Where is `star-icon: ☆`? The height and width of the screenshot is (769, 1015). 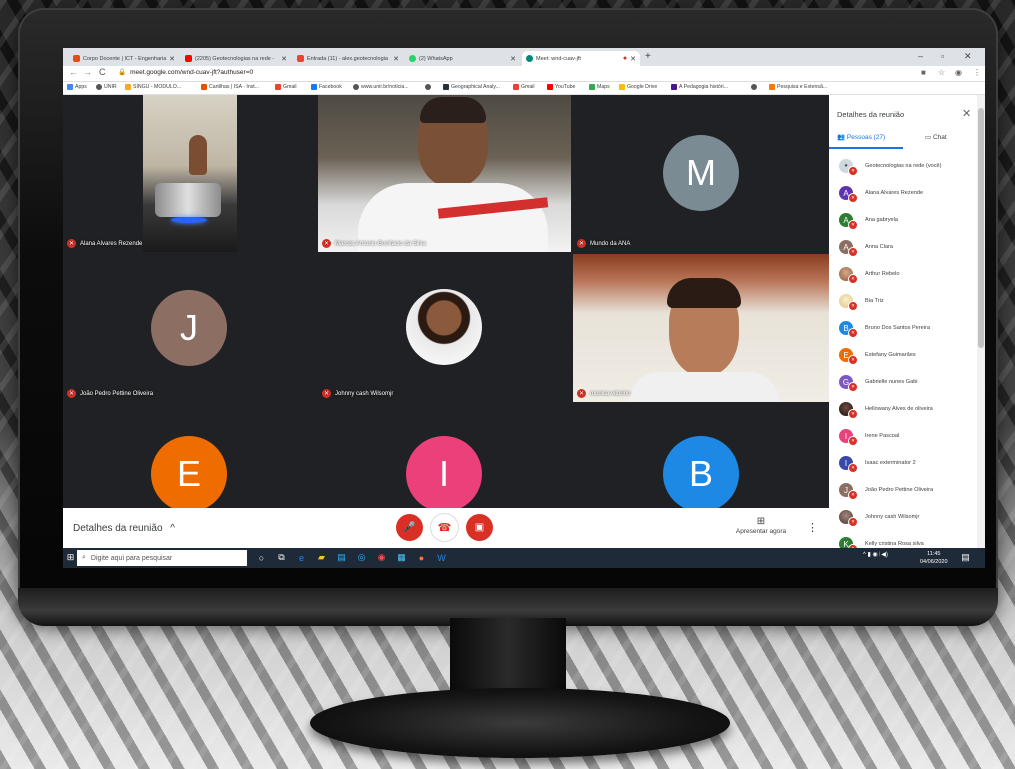
star-icon: ☆ is located at coordinates (941, 72).